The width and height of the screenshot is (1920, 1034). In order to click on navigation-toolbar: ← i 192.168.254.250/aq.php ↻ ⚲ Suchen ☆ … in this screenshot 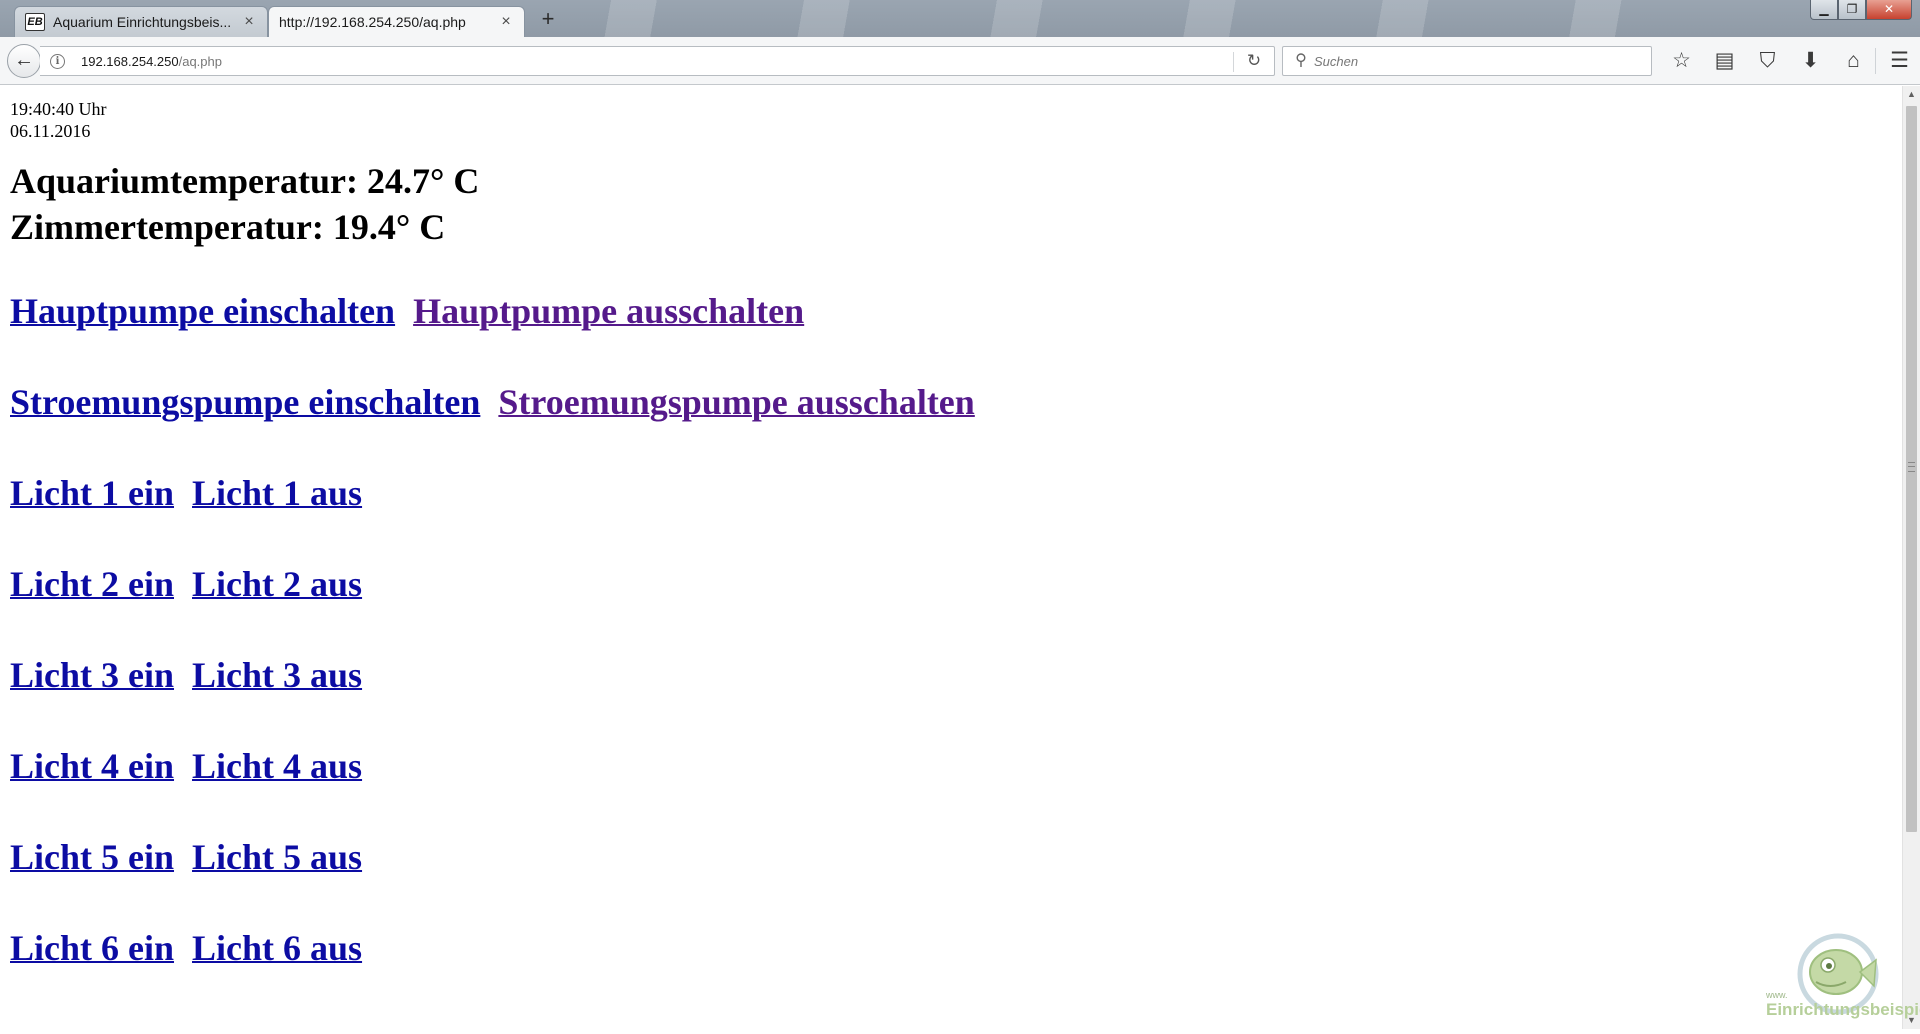, I will do `click(960, 61)`.